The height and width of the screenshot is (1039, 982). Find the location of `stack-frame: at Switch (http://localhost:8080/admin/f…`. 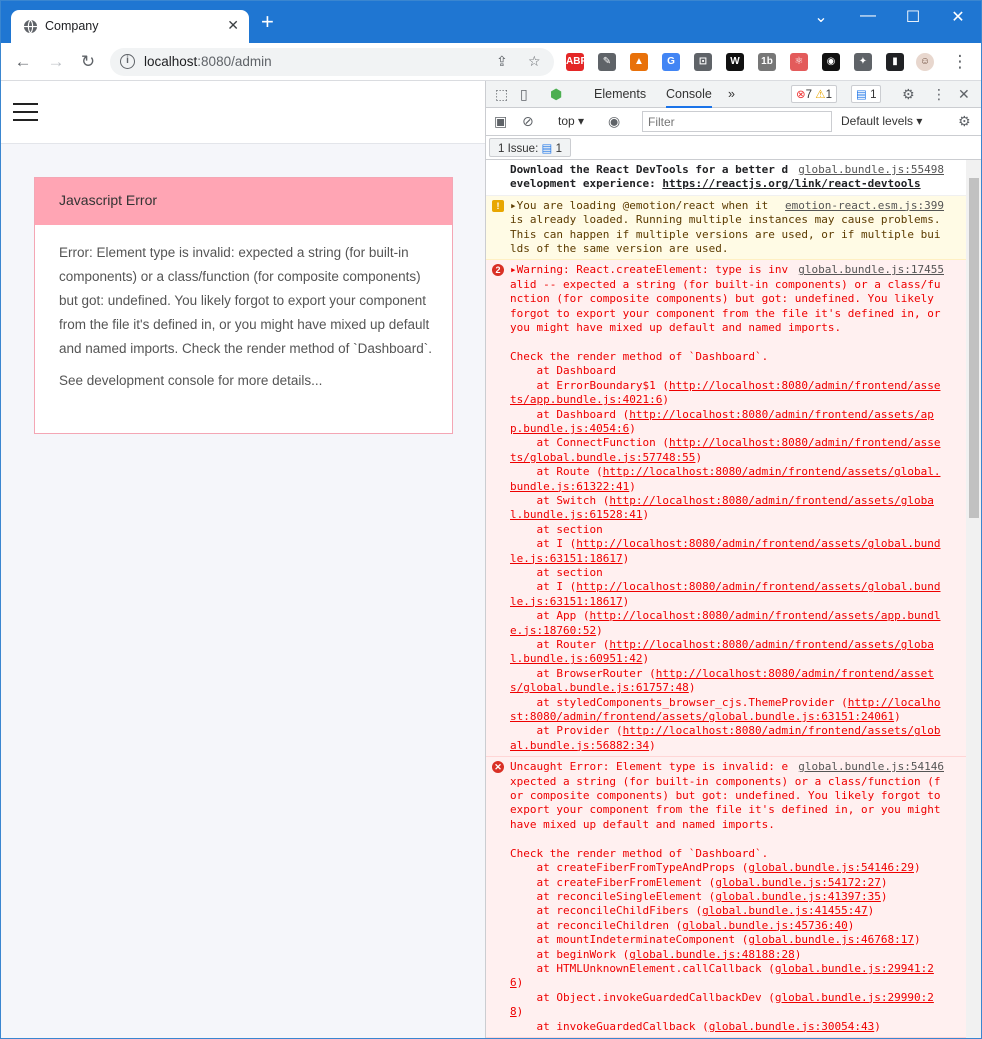

stack-frame: at Switch (http://localhost:8080/admin/f… is located at coordinates (727, 508).